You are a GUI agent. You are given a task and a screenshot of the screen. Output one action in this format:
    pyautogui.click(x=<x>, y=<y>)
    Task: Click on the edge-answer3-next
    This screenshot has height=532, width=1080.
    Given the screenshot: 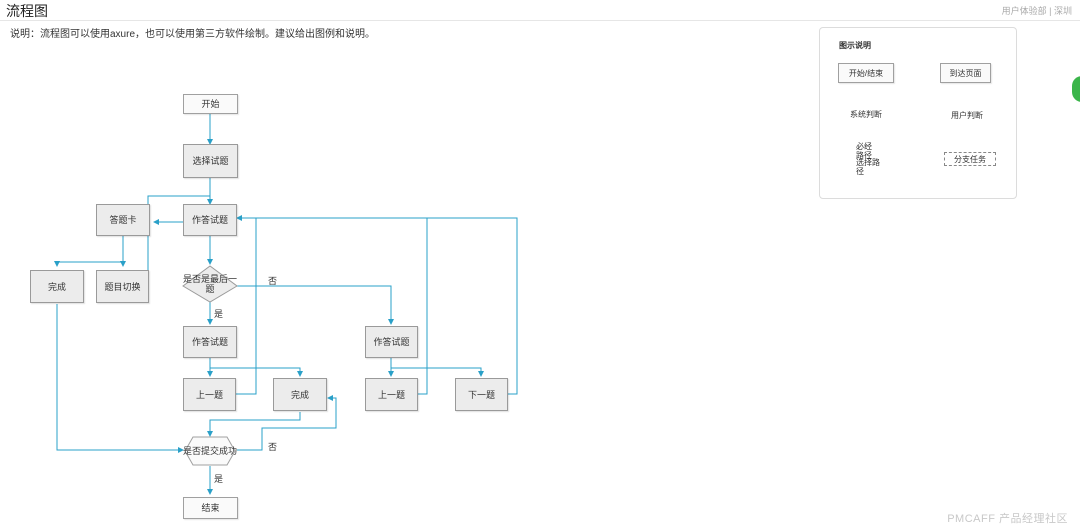 What is the action you would take?
    pyautogui.click(x=437, y=372)
    